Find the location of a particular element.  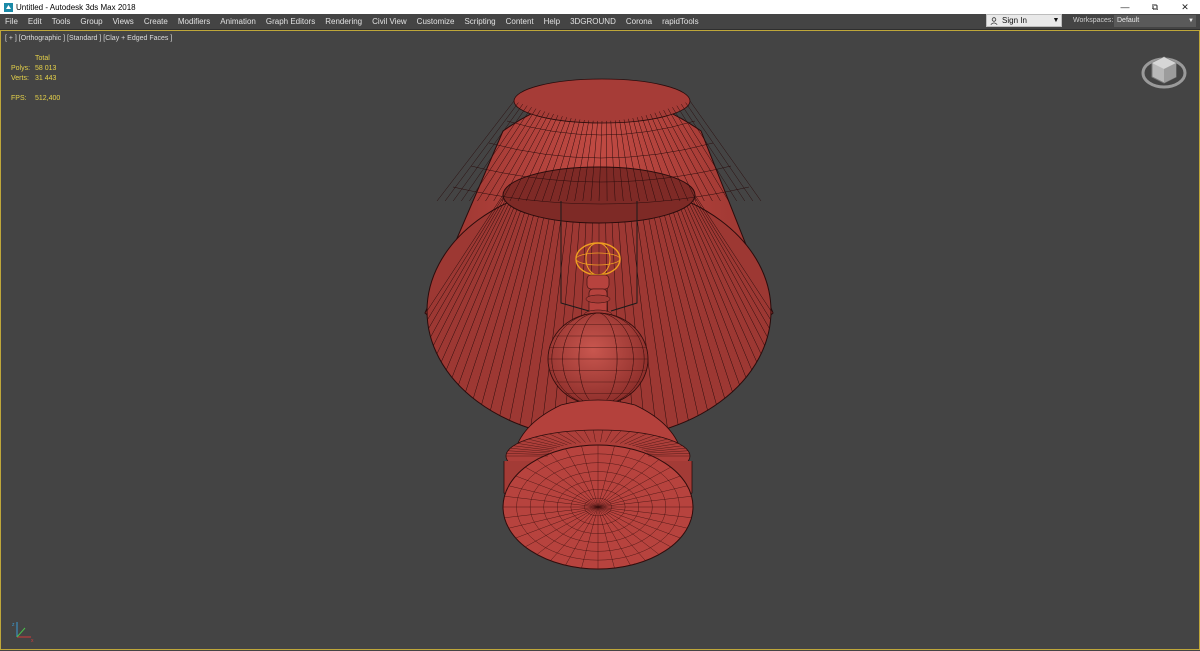

verts-label: Verts: is located at coordinates (20, 78).